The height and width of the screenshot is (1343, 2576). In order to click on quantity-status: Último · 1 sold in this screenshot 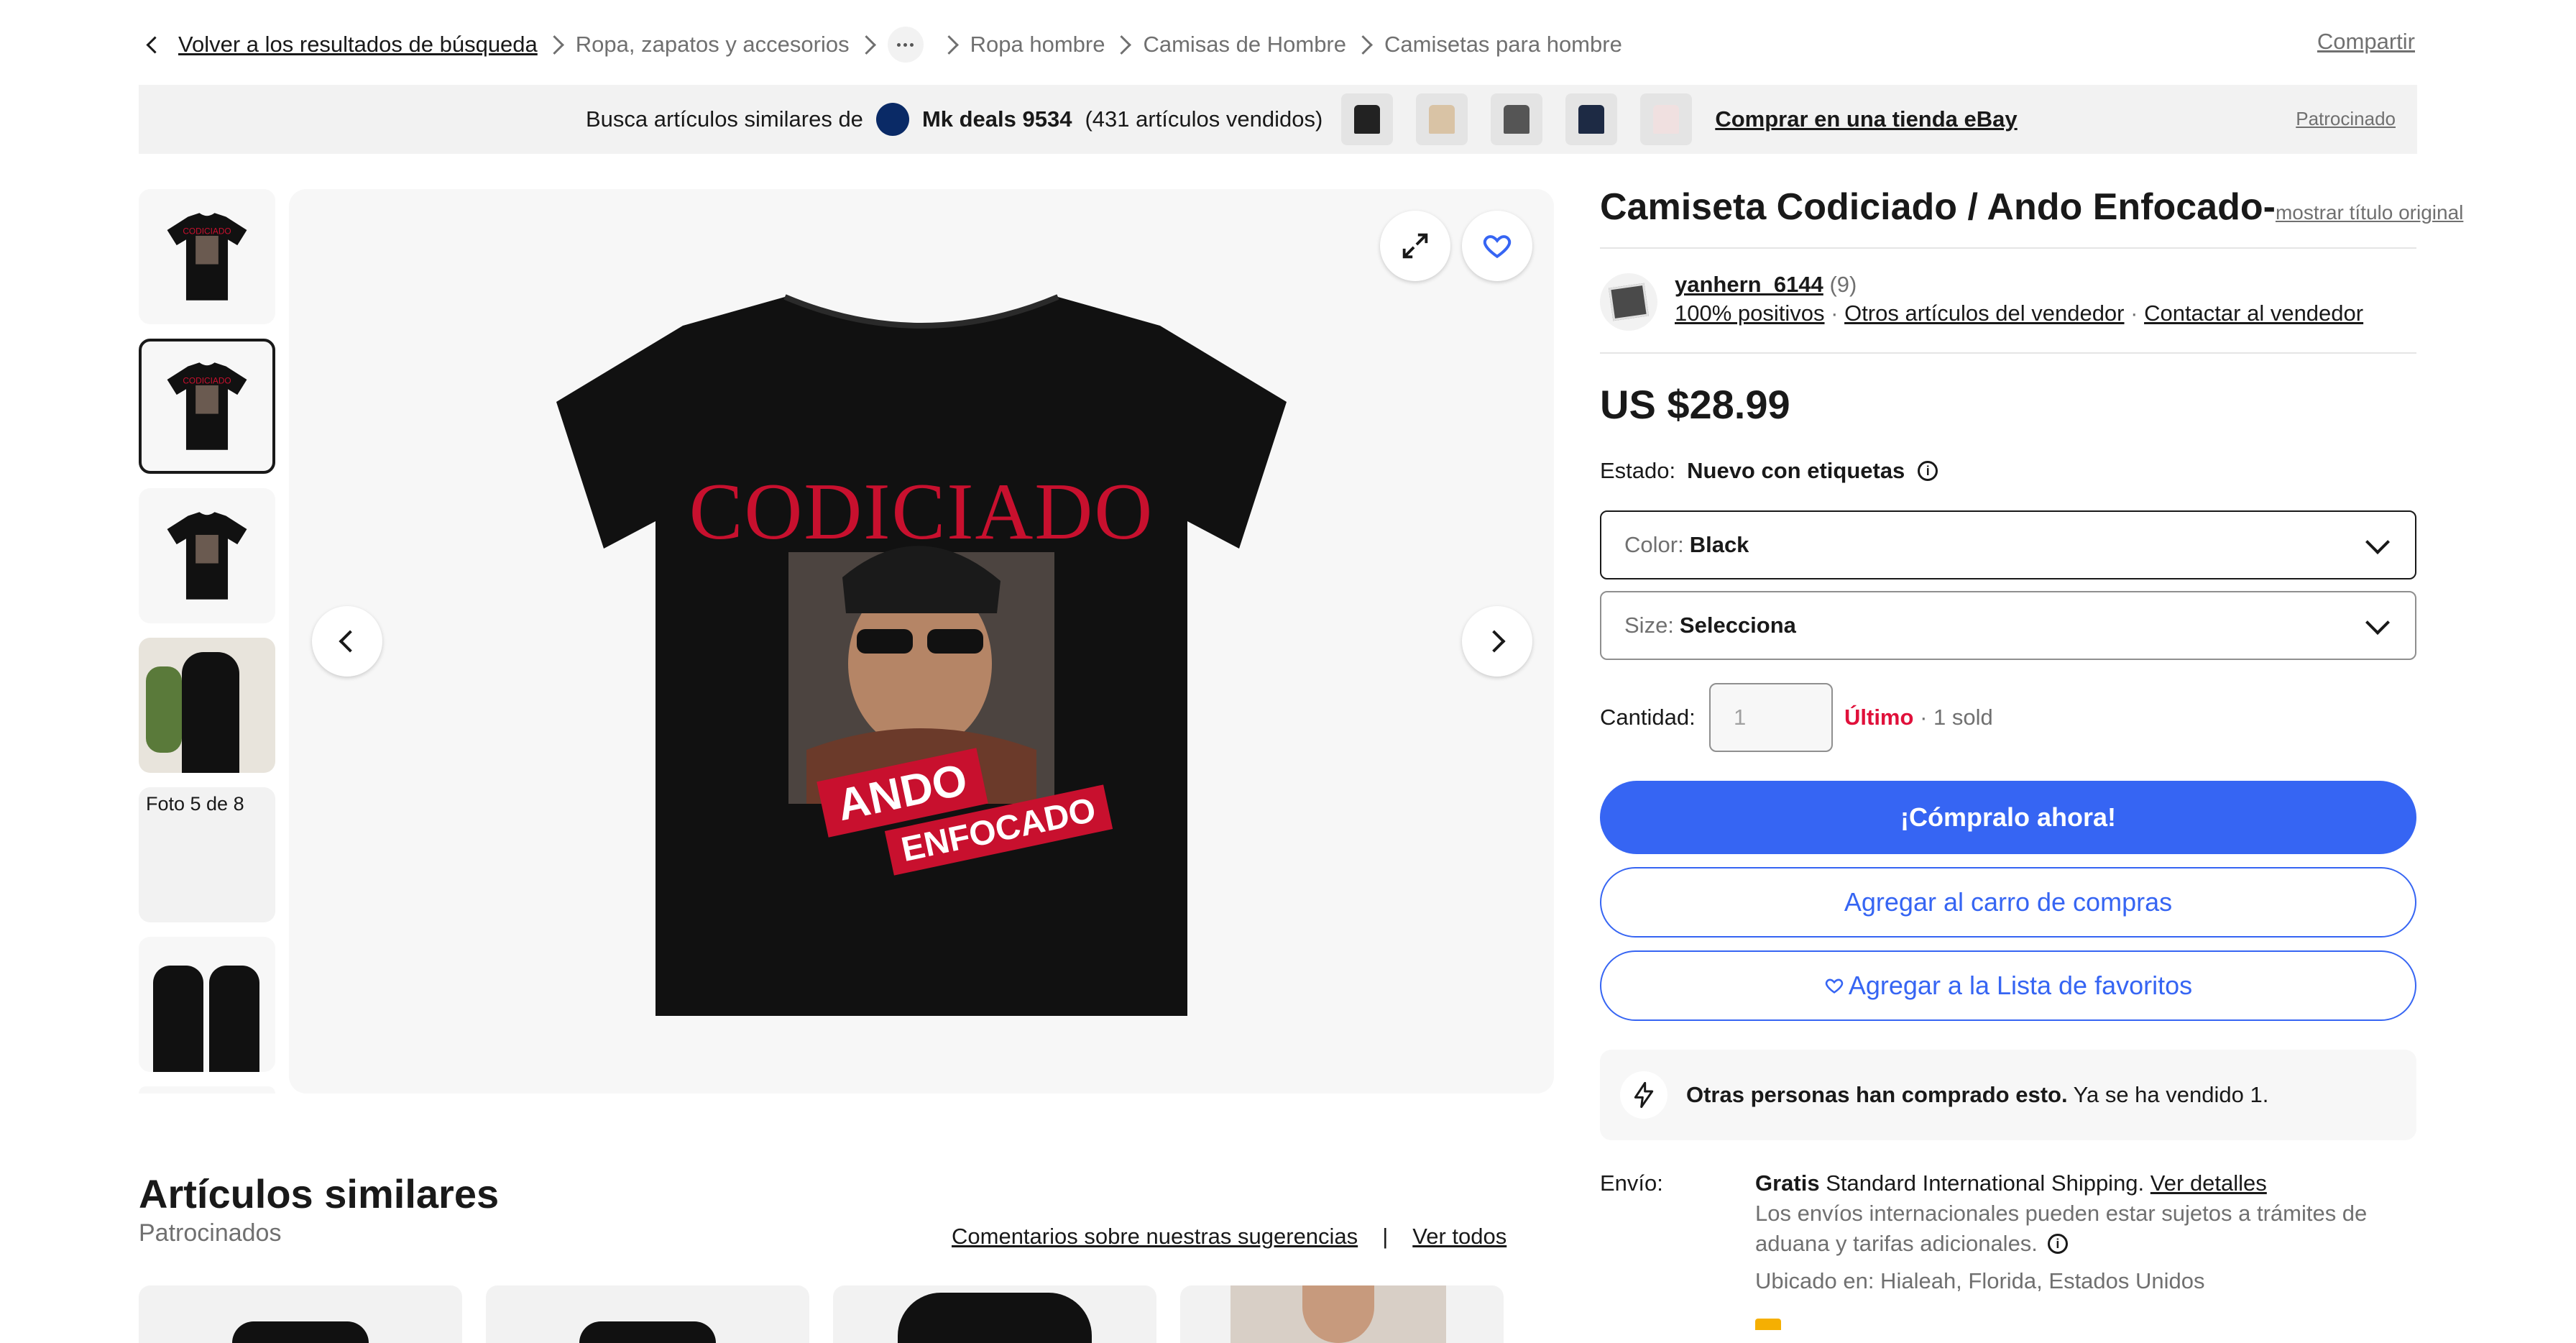, I will do `click(1918, 717)`.